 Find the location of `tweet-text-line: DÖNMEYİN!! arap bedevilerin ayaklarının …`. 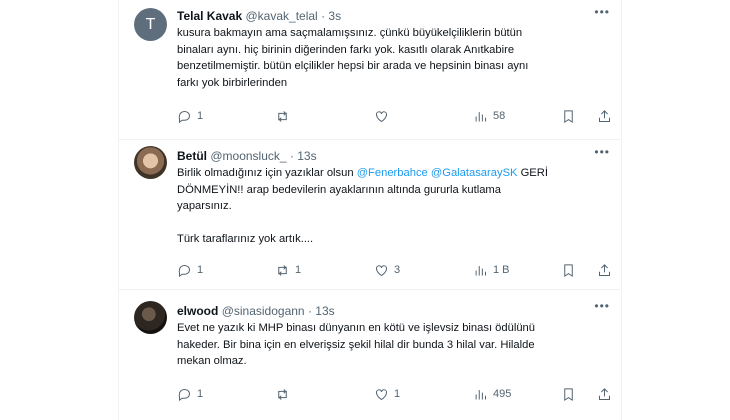

tweet-text-line: DÖNMEYİN!! arap bedevilerin ayaklarının … is located at coordinates (339, 189).